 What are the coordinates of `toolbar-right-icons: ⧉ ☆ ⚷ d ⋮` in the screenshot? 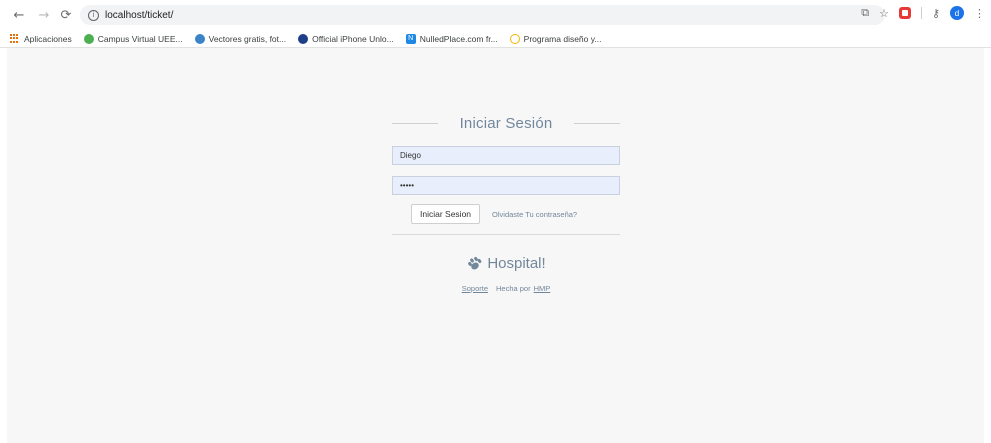 It's located at (923, 13).